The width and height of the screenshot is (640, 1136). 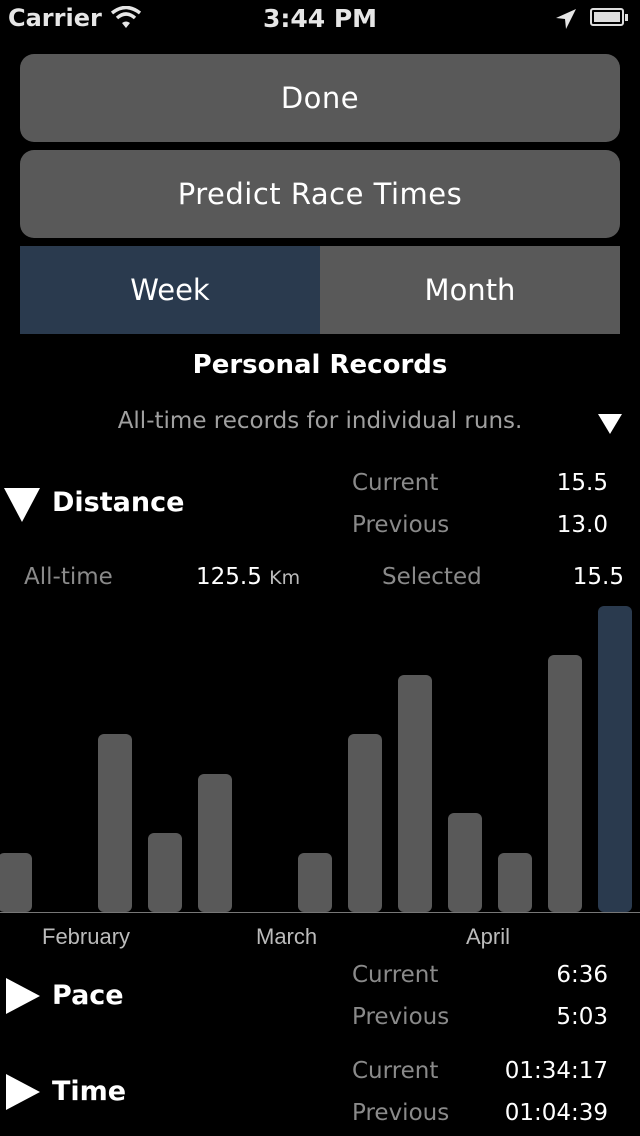 I want to click on distance-title: Distance, so click(x=118, y=502).